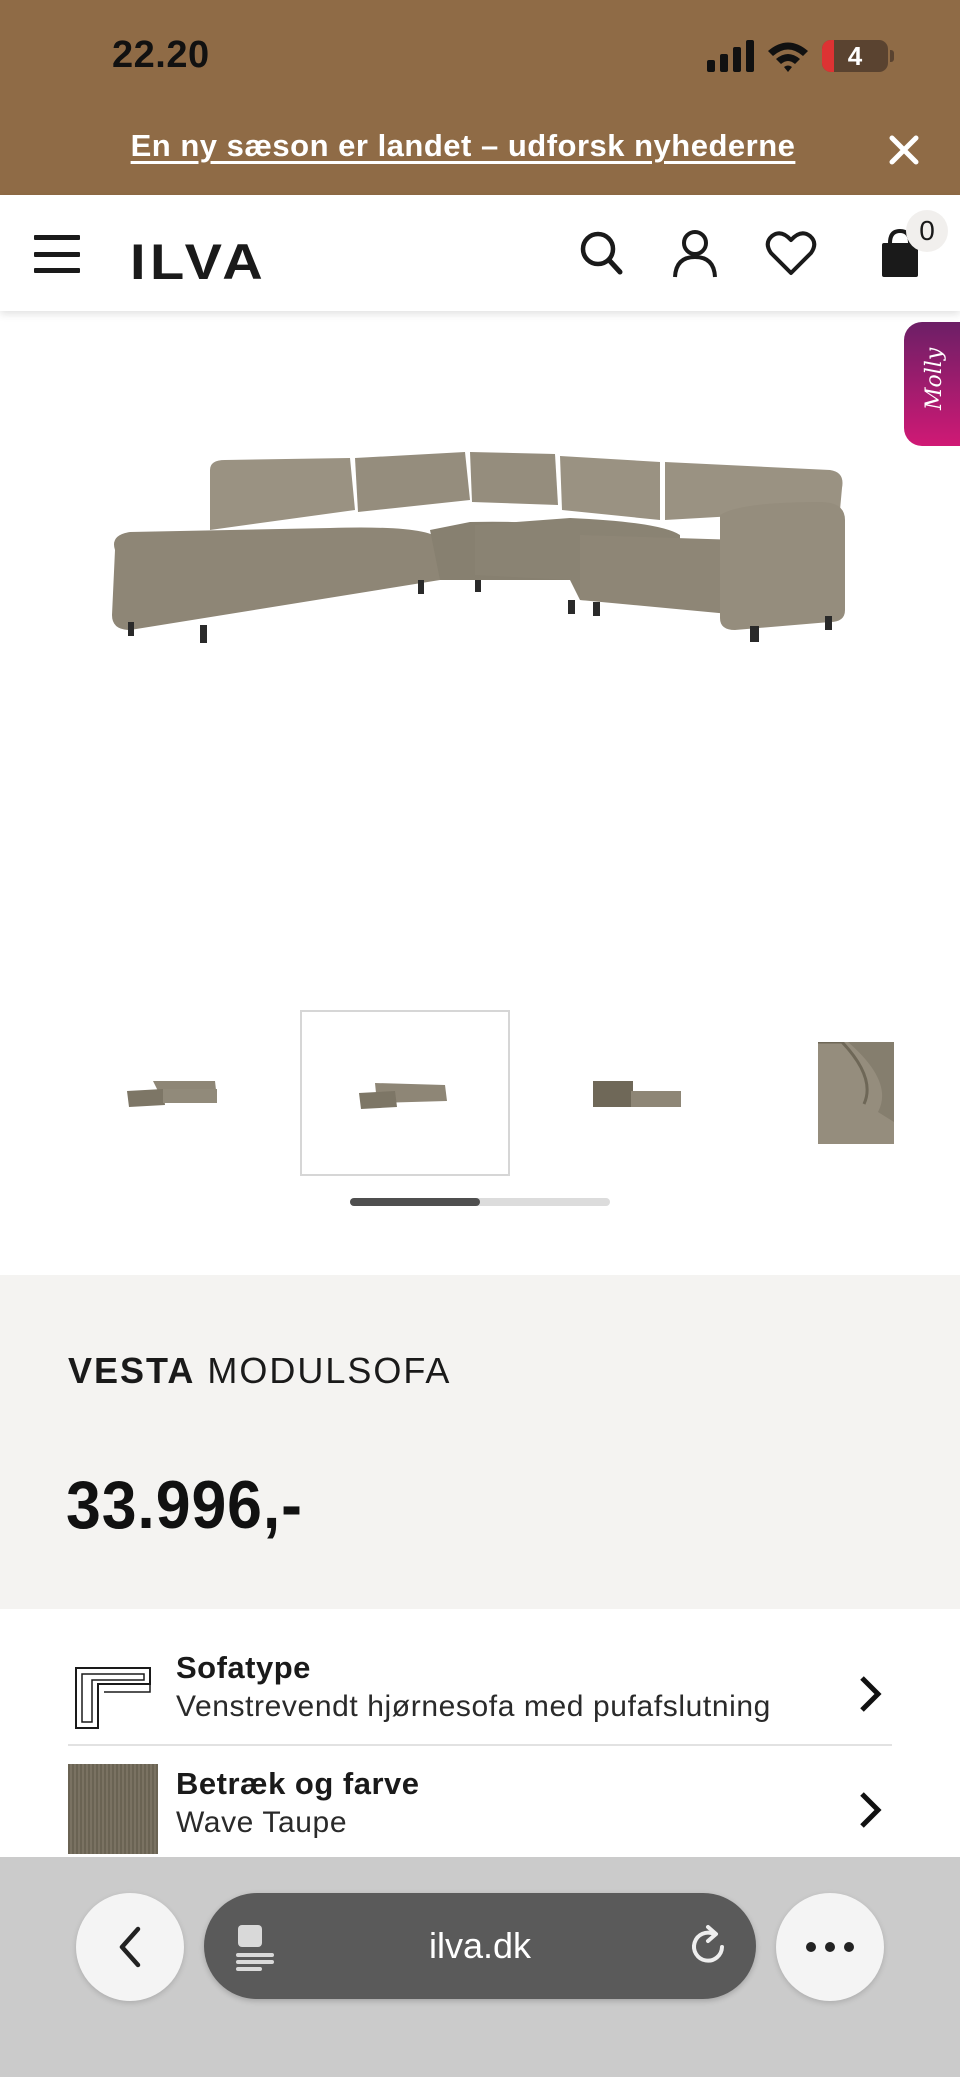 The image size is (960, 2077). I want to click on molly-chat-tab: Molly, so click(932, 384).